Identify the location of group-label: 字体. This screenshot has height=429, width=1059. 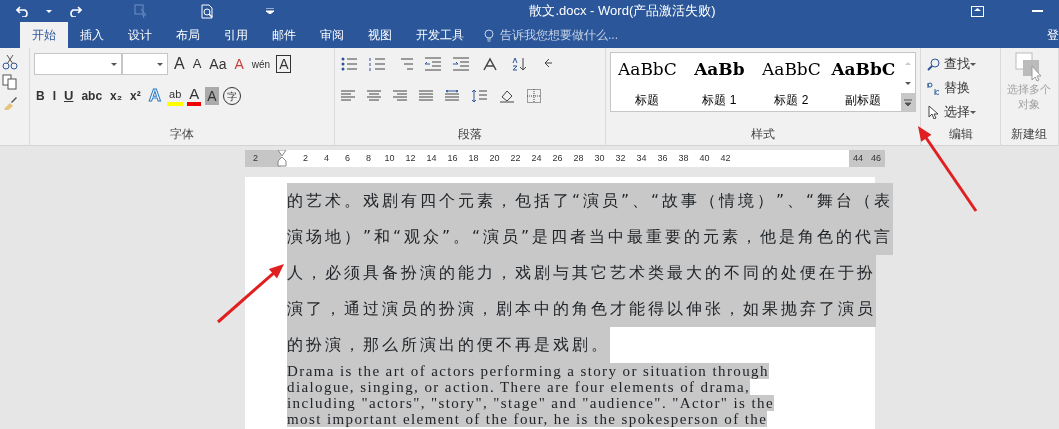
(181, 134).